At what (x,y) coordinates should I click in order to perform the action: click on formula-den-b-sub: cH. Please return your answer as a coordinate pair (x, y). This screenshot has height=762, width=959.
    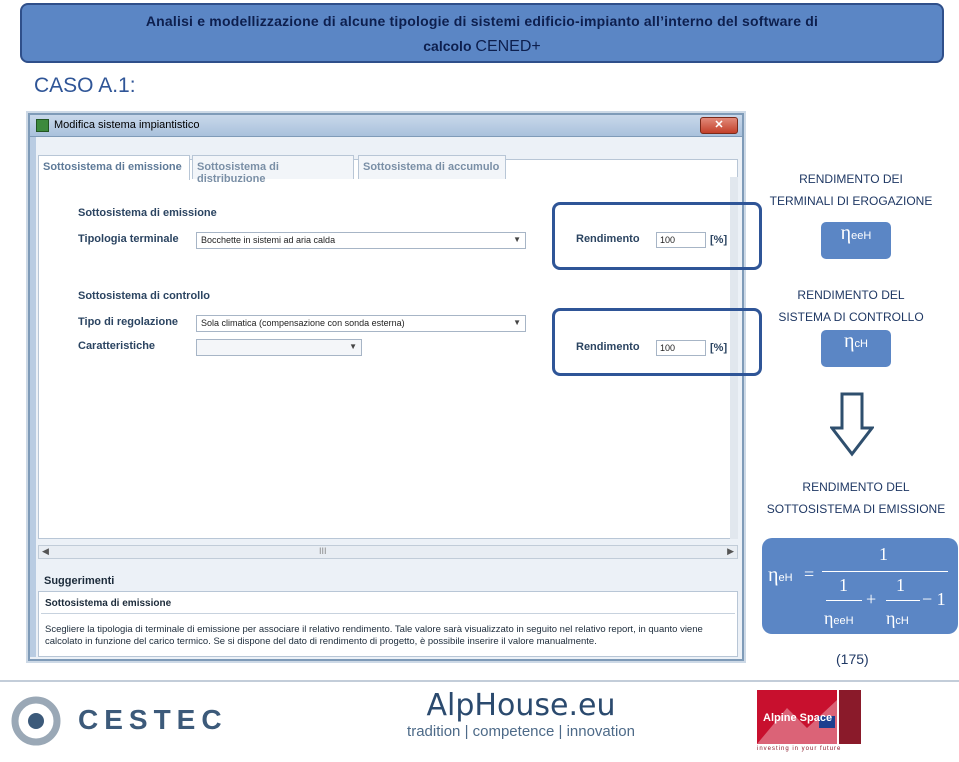
    Looking at the image, I should click on (902, 621).